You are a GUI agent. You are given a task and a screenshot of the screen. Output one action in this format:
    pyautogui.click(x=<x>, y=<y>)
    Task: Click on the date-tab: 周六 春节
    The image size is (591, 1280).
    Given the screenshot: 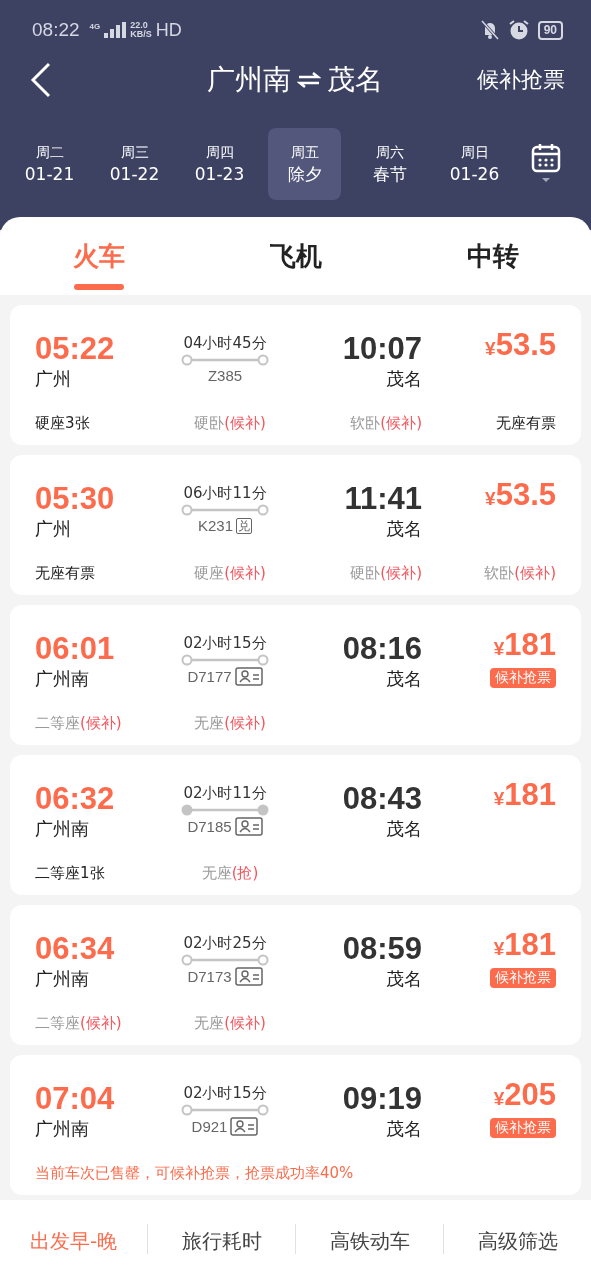 What is the action you would take?
    pyautogui.click(x=389, y=164)
    